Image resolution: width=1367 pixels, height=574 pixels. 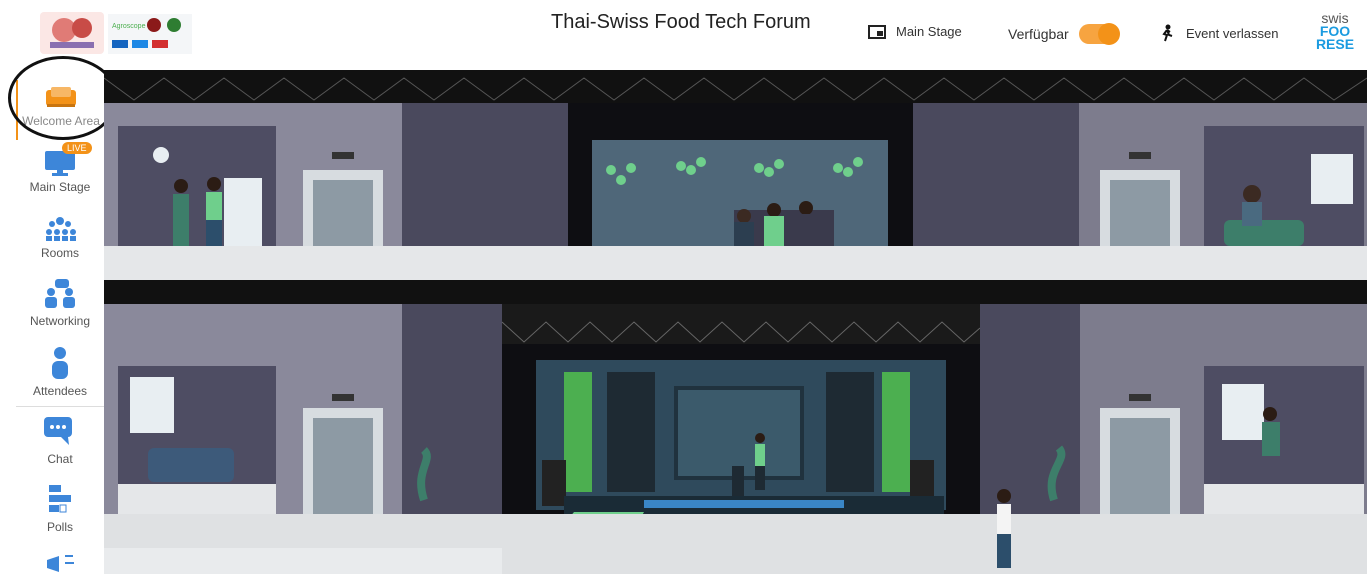 I want to click on stage-screen, so click(x=739, y=433).